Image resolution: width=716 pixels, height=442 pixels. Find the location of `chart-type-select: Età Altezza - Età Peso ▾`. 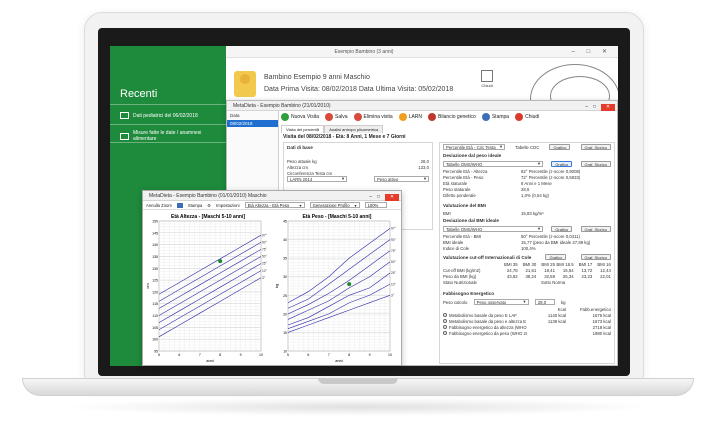

chart-type-select: Età Altezza - Età Peso ▾ is located at coordinates (274, 205).